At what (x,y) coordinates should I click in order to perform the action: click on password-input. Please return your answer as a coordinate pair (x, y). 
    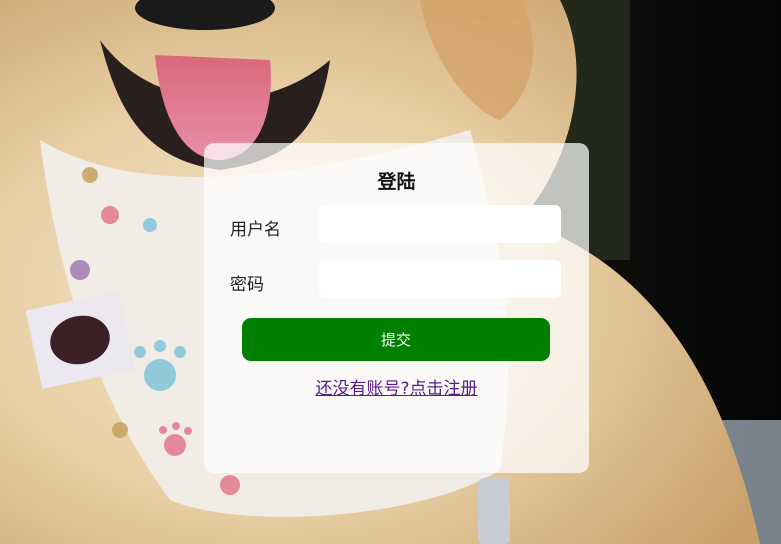
    Looking at the image, I should click on (440, 279).